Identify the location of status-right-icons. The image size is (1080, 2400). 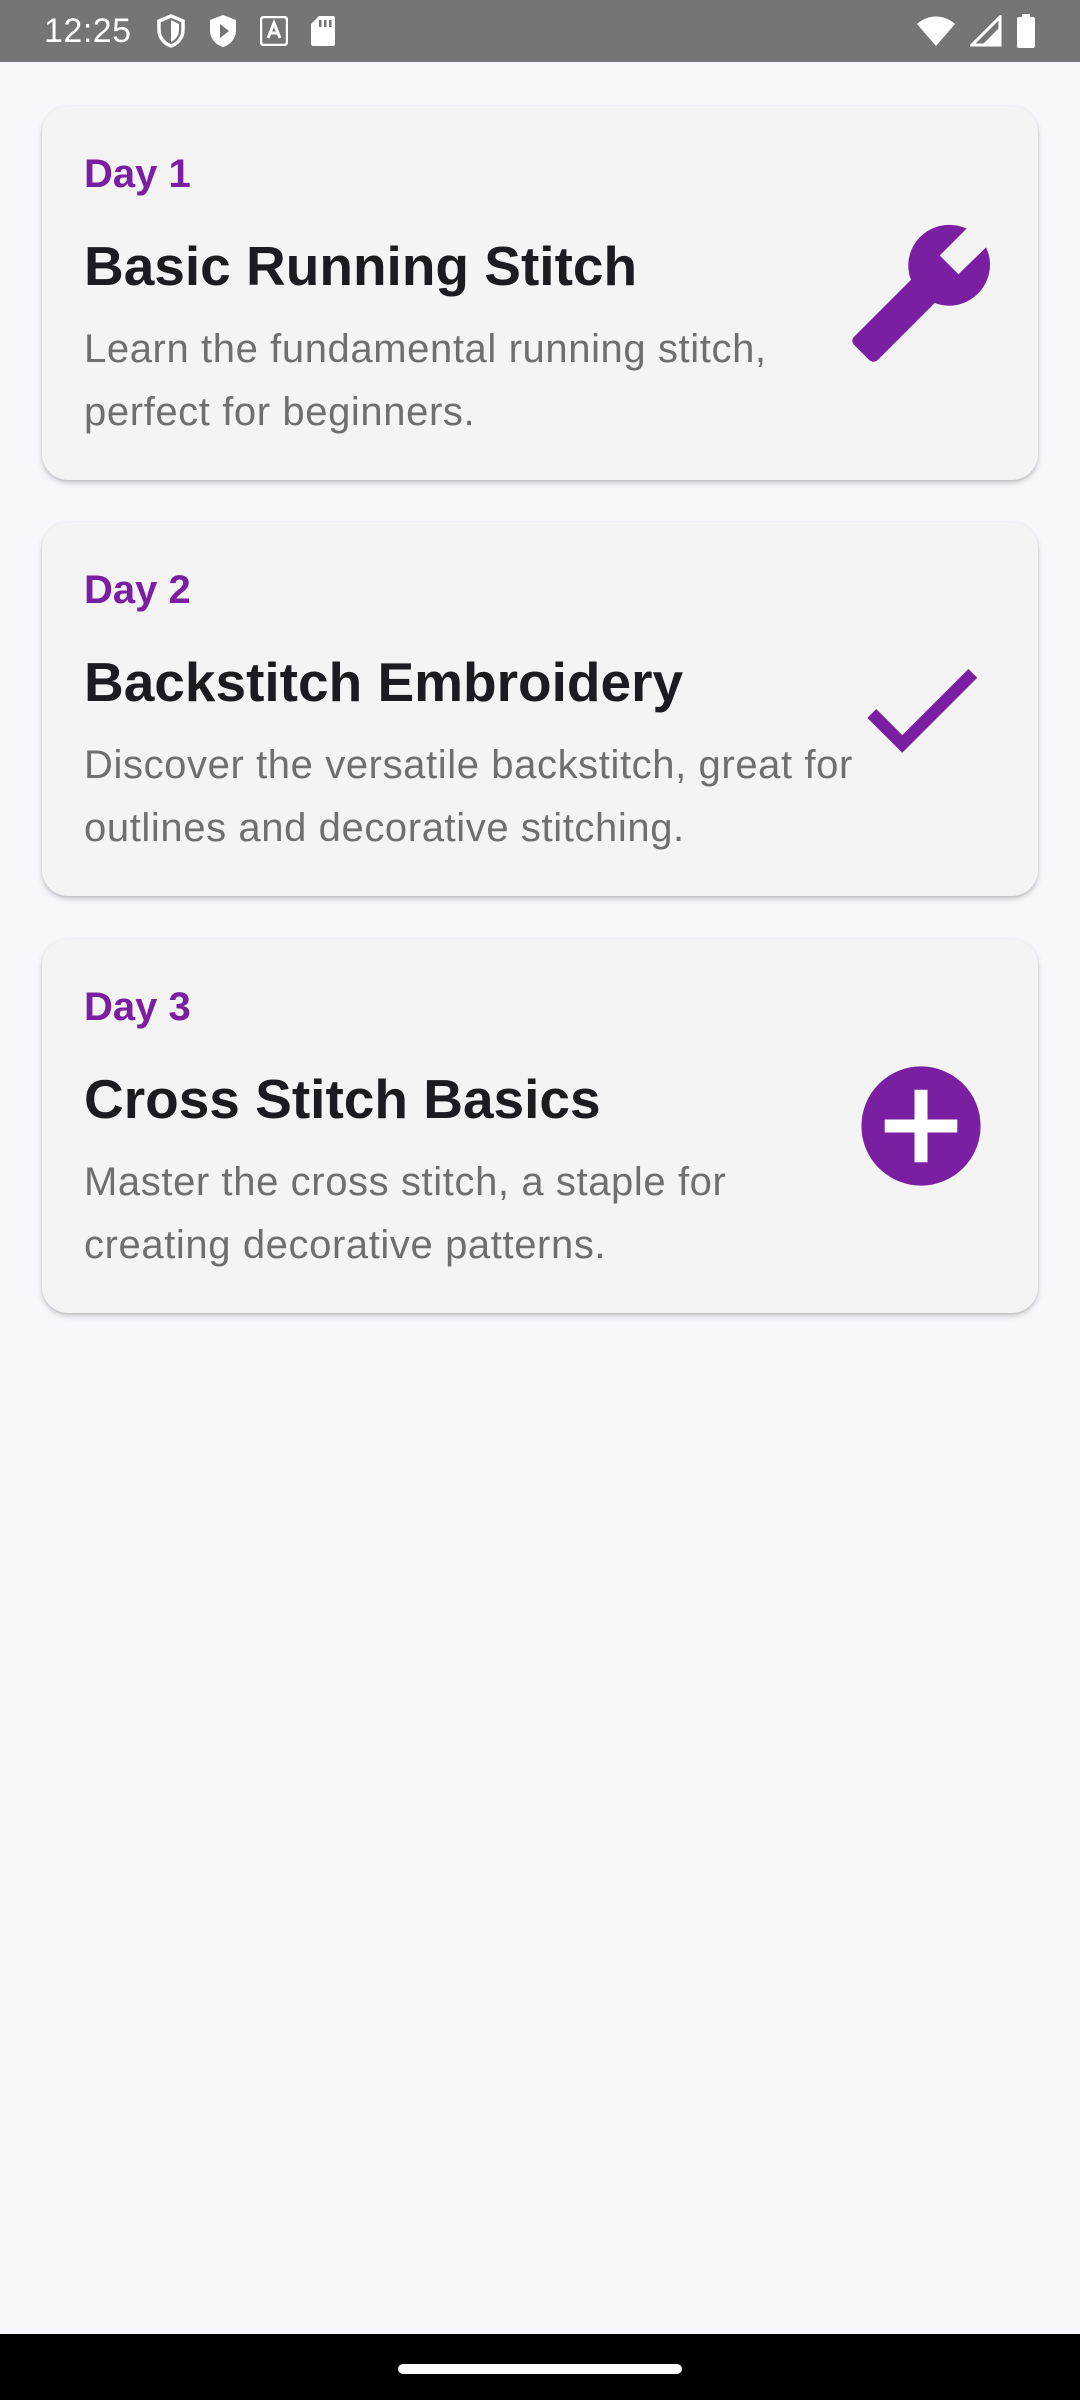
(976, 31).